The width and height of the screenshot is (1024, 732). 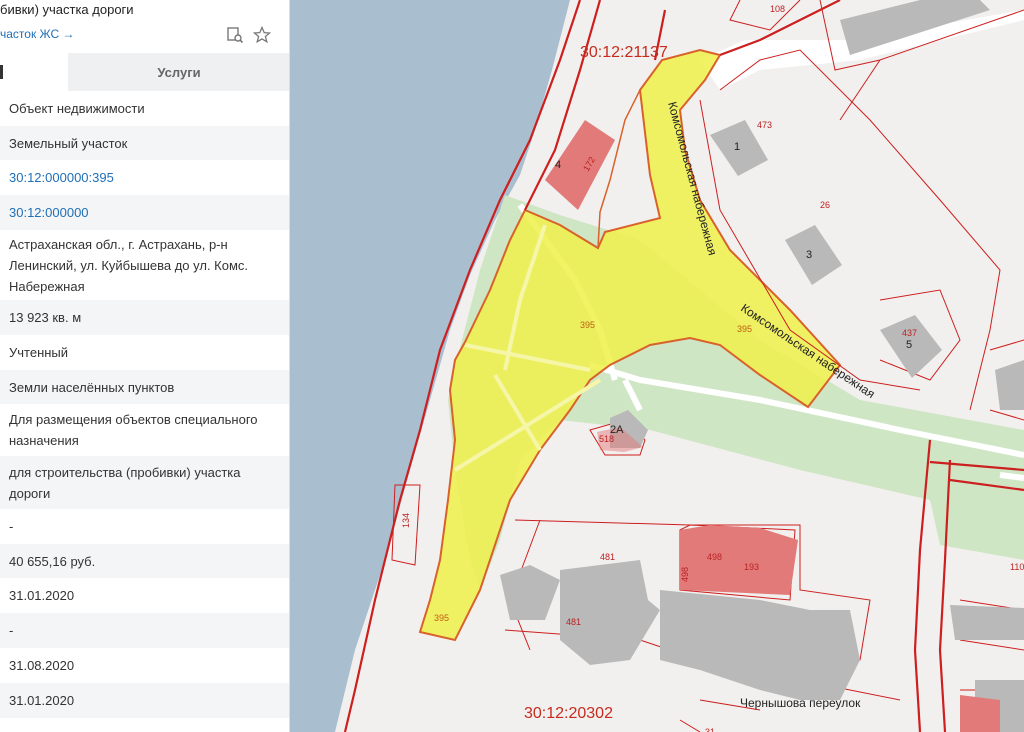 What do you see at coordinates (144, 561) in the screenshot?
I see `row-cadastral-value: 40 655,16 руб.` at bounding box center [144, 561].